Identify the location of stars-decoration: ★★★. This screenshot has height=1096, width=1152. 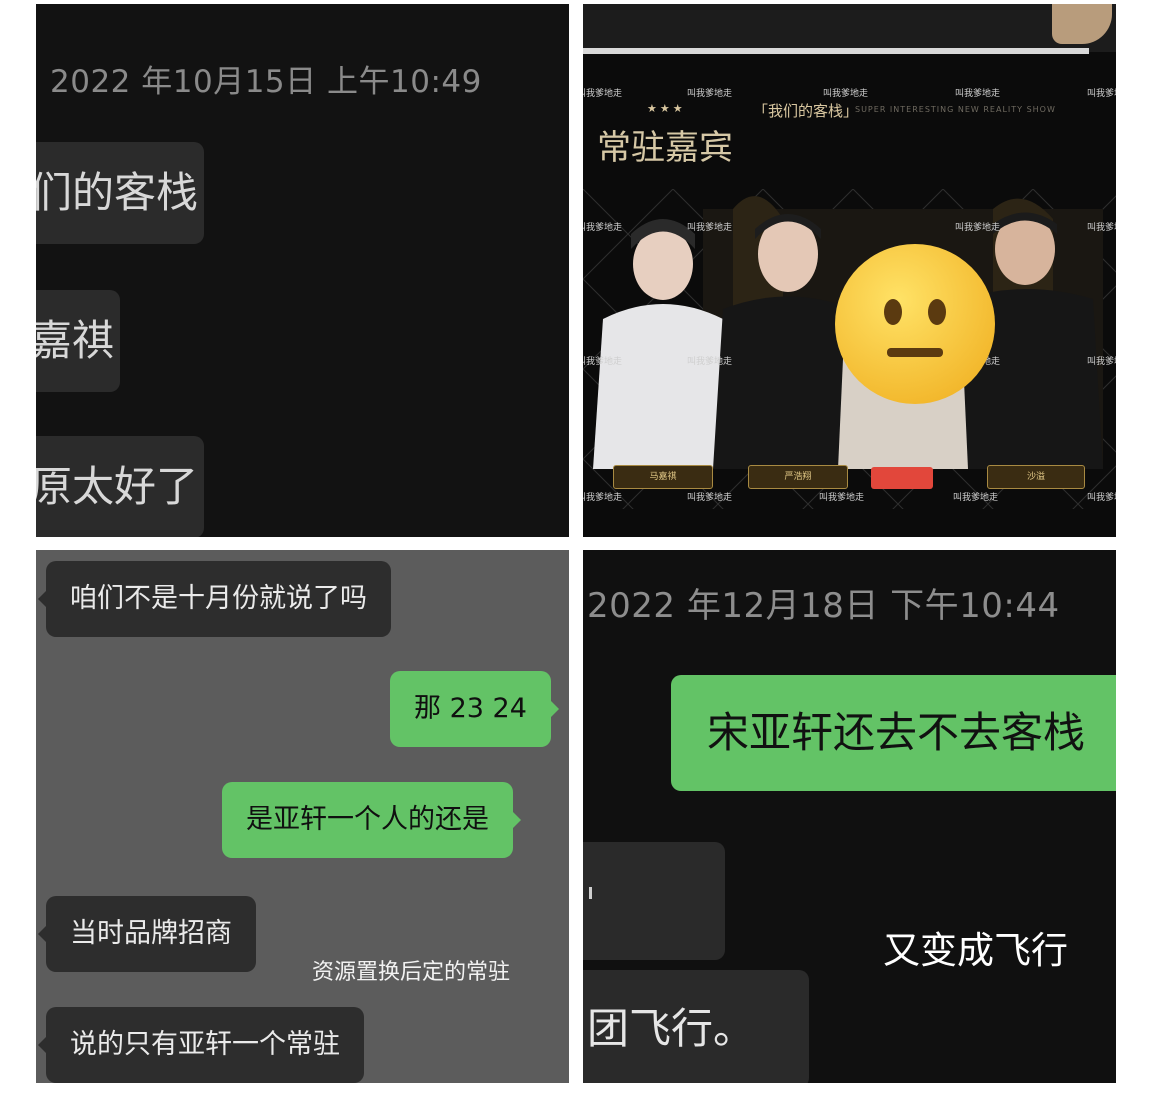
(666, 108).